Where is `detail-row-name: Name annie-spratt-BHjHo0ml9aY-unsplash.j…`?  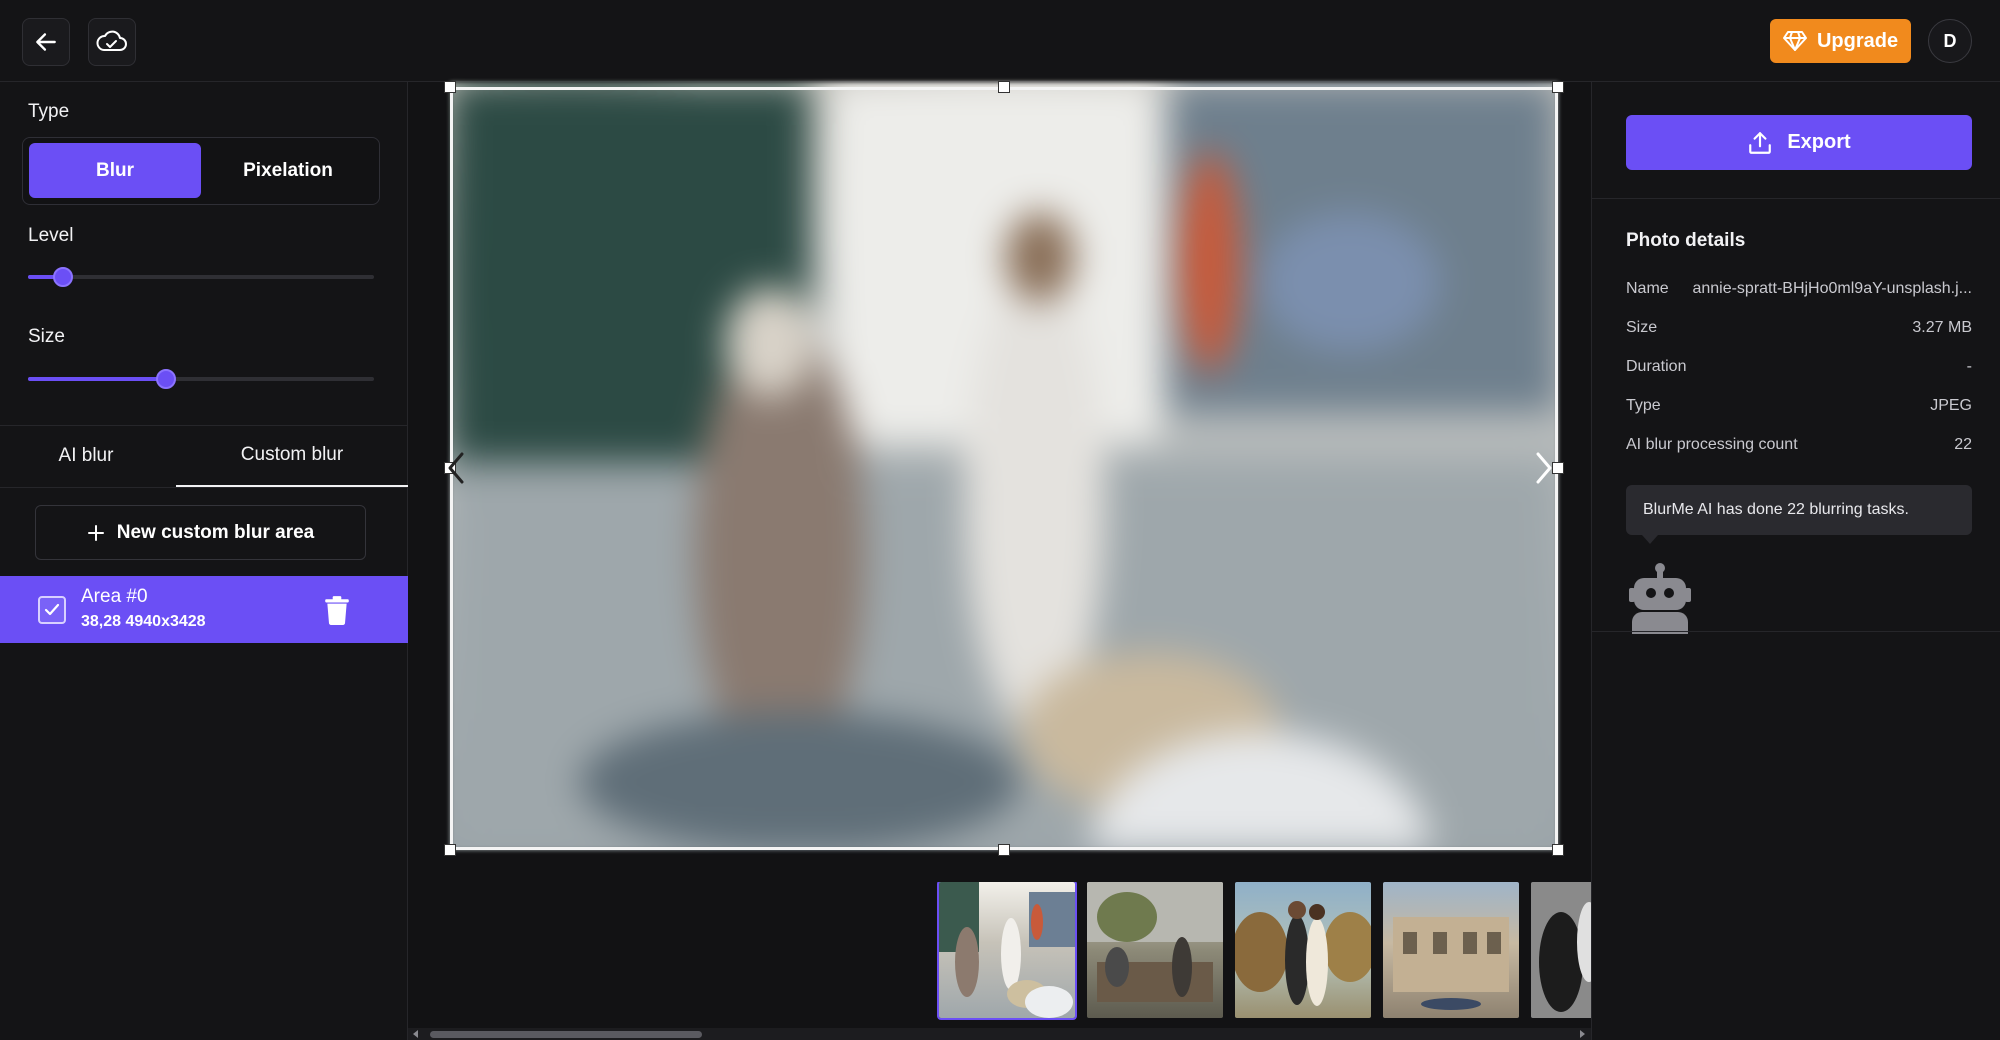 detail-row-name: Name annie-spratt-BHjHo0ml9aY-unsplash.j… is located at coordinates (1799, 289).